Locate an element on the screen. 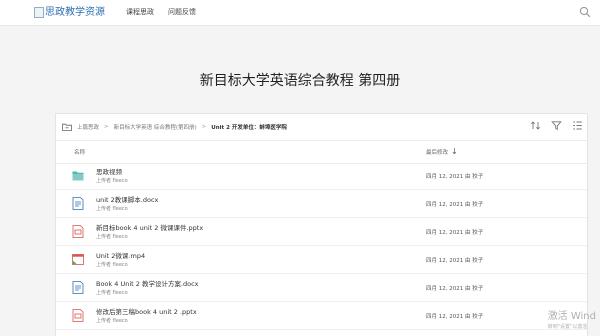  video-file-icon is located at coordinates (78, 259).